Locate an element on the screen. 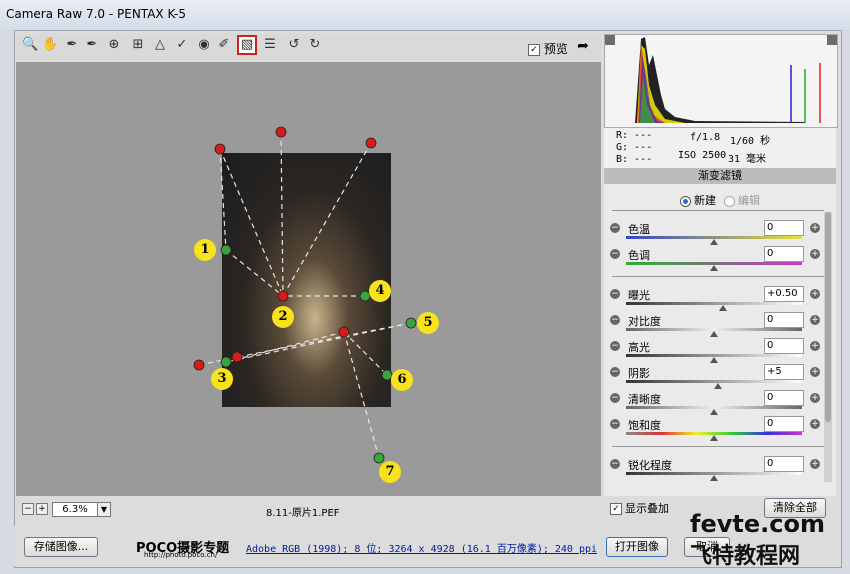 This screenshot has height=574, width=850. slider-row-highlights: − 高光 0 + is located at coordinates (720, 351).